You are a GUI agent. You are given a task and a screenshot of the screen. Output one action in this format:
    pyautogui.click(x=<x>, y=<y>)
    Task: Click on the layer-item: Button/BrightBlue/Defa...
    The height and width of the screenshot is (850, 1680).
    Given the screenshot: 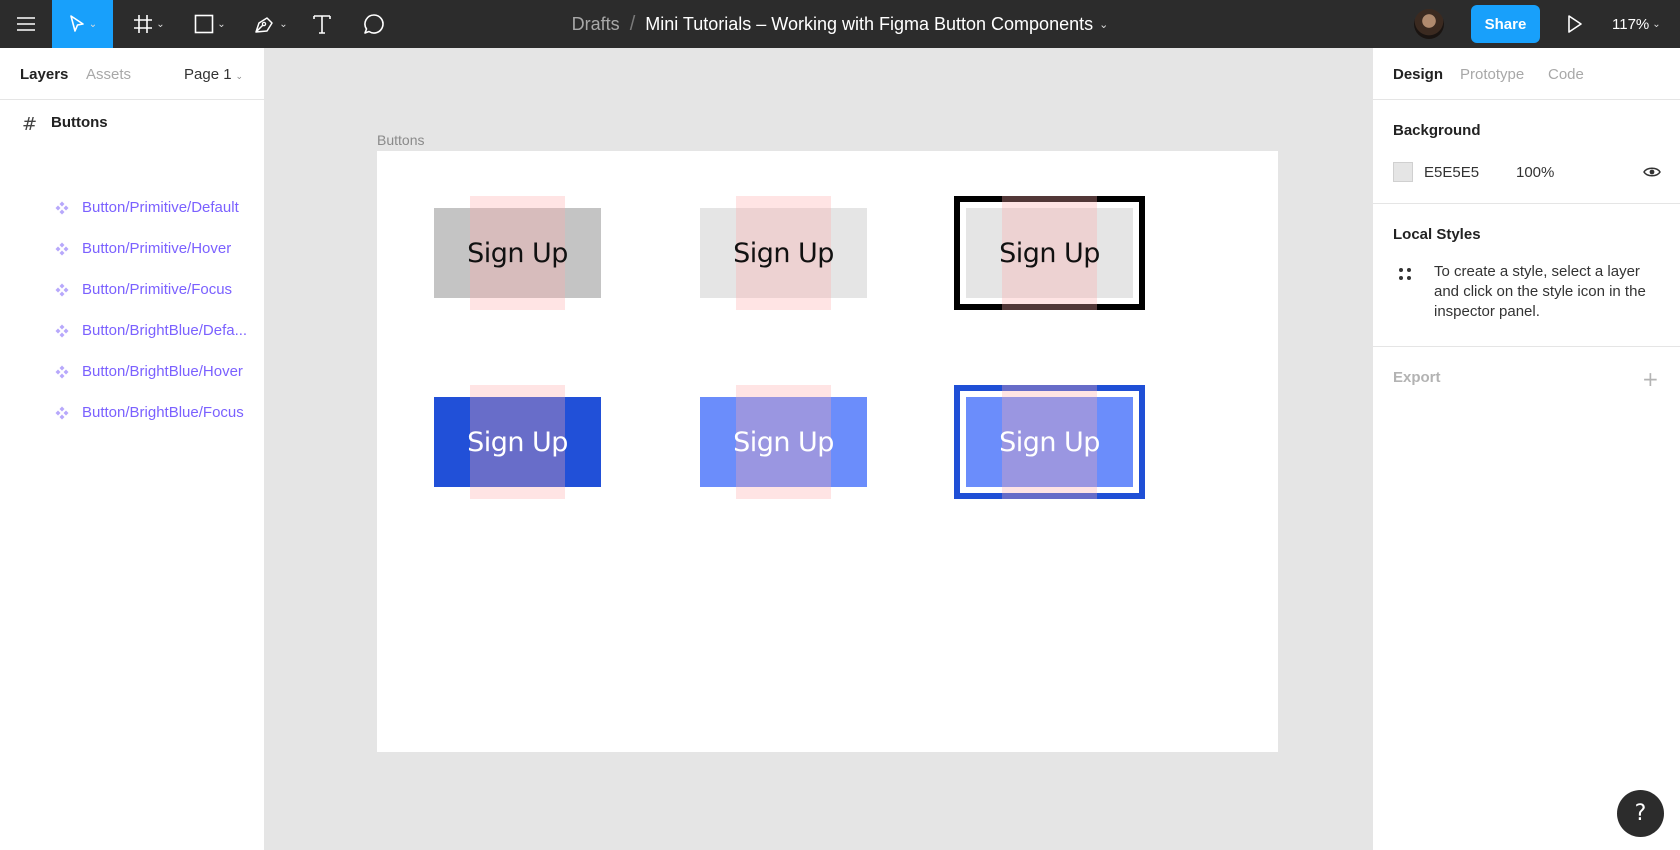 What is the action you would take?
    pyautogui.click(x=132, y=330)
    